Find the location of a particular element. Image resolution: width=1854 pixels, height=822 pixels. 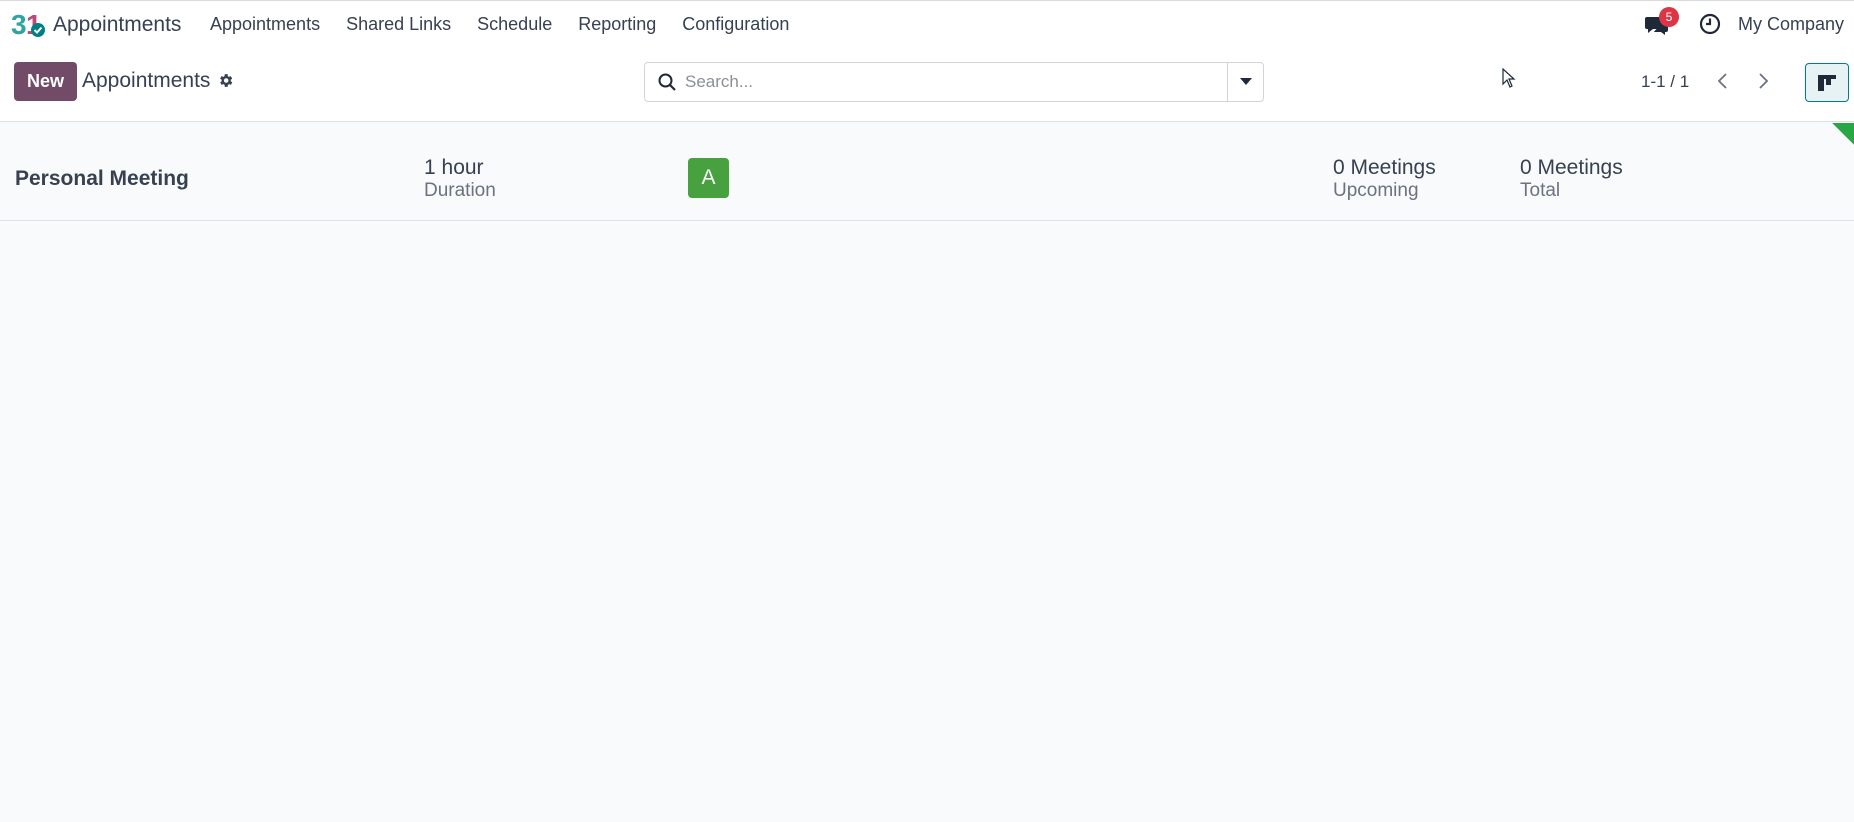

clock-icon is located at coordinates (1710, 24).